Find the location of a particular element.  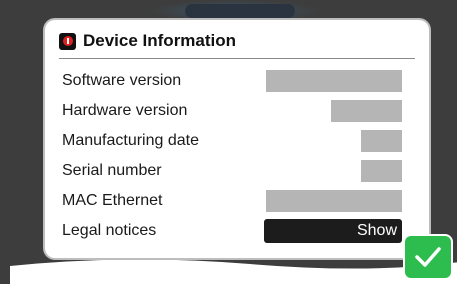

header-divider is located at coordinates (237, 58).